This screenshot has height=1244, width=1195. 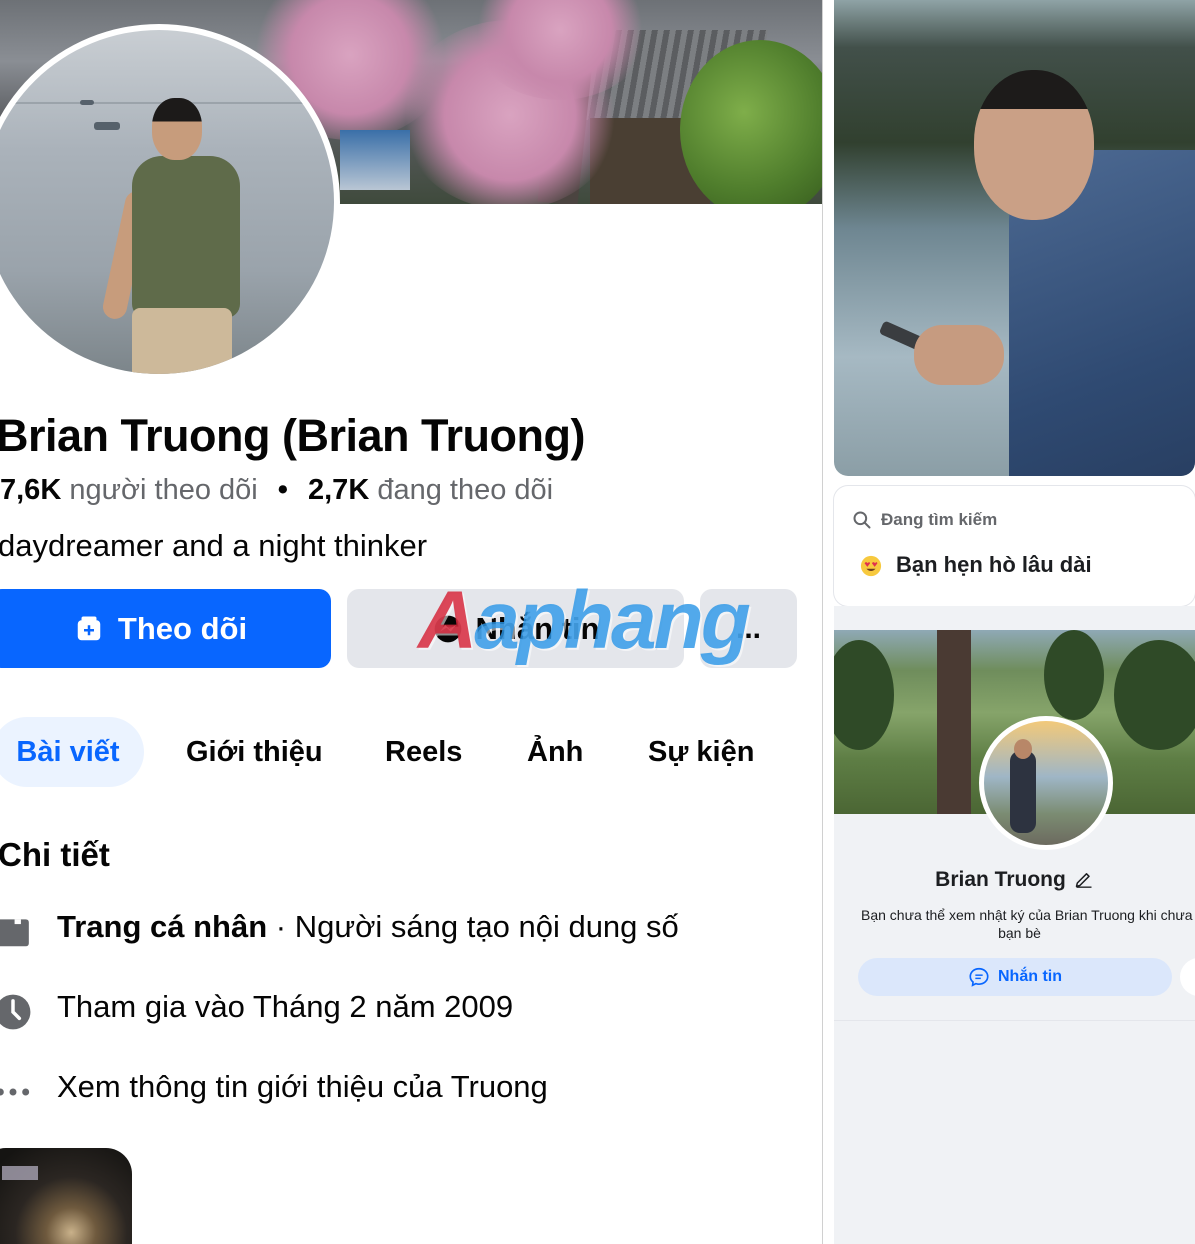 What do you see at coordinates (1084, 878) in the screenshot?
I see `pencil-edit-icon` at bounding box center [1084, 878].